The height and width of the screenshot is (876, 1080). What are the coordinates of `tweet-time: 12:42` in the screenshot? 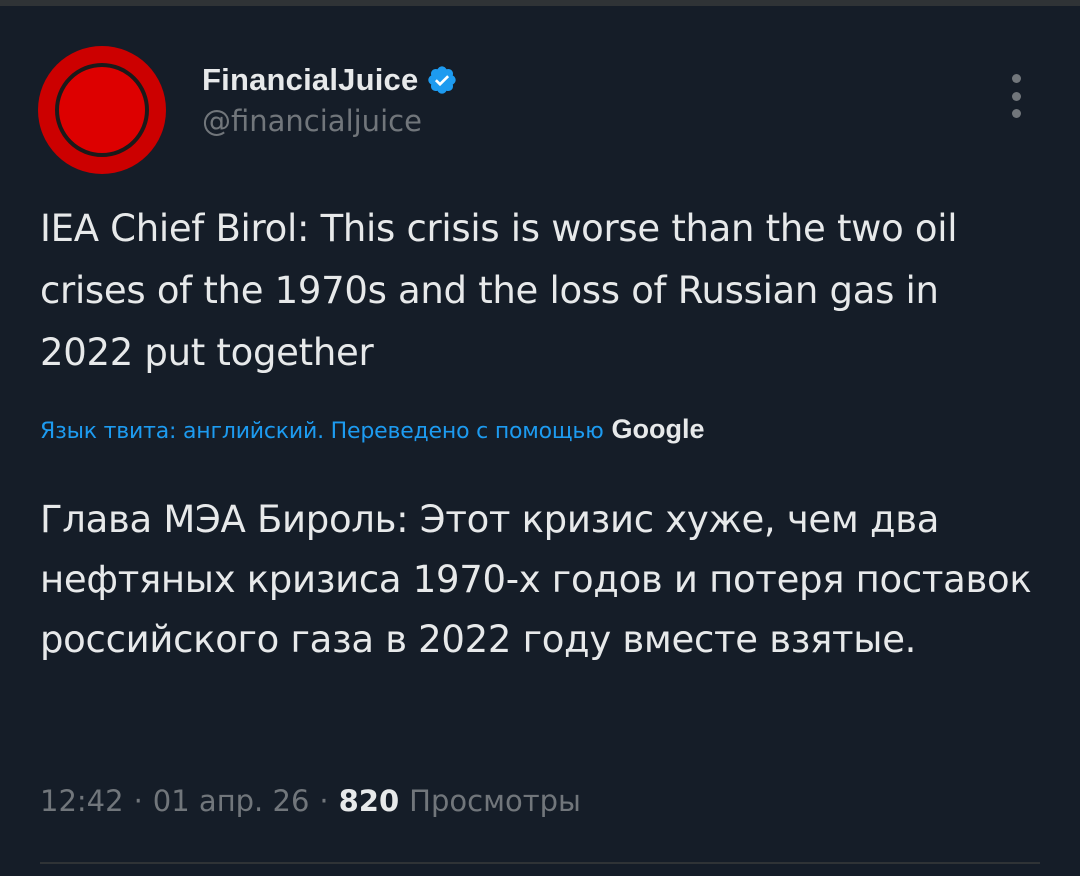 It's located at (82, 801).